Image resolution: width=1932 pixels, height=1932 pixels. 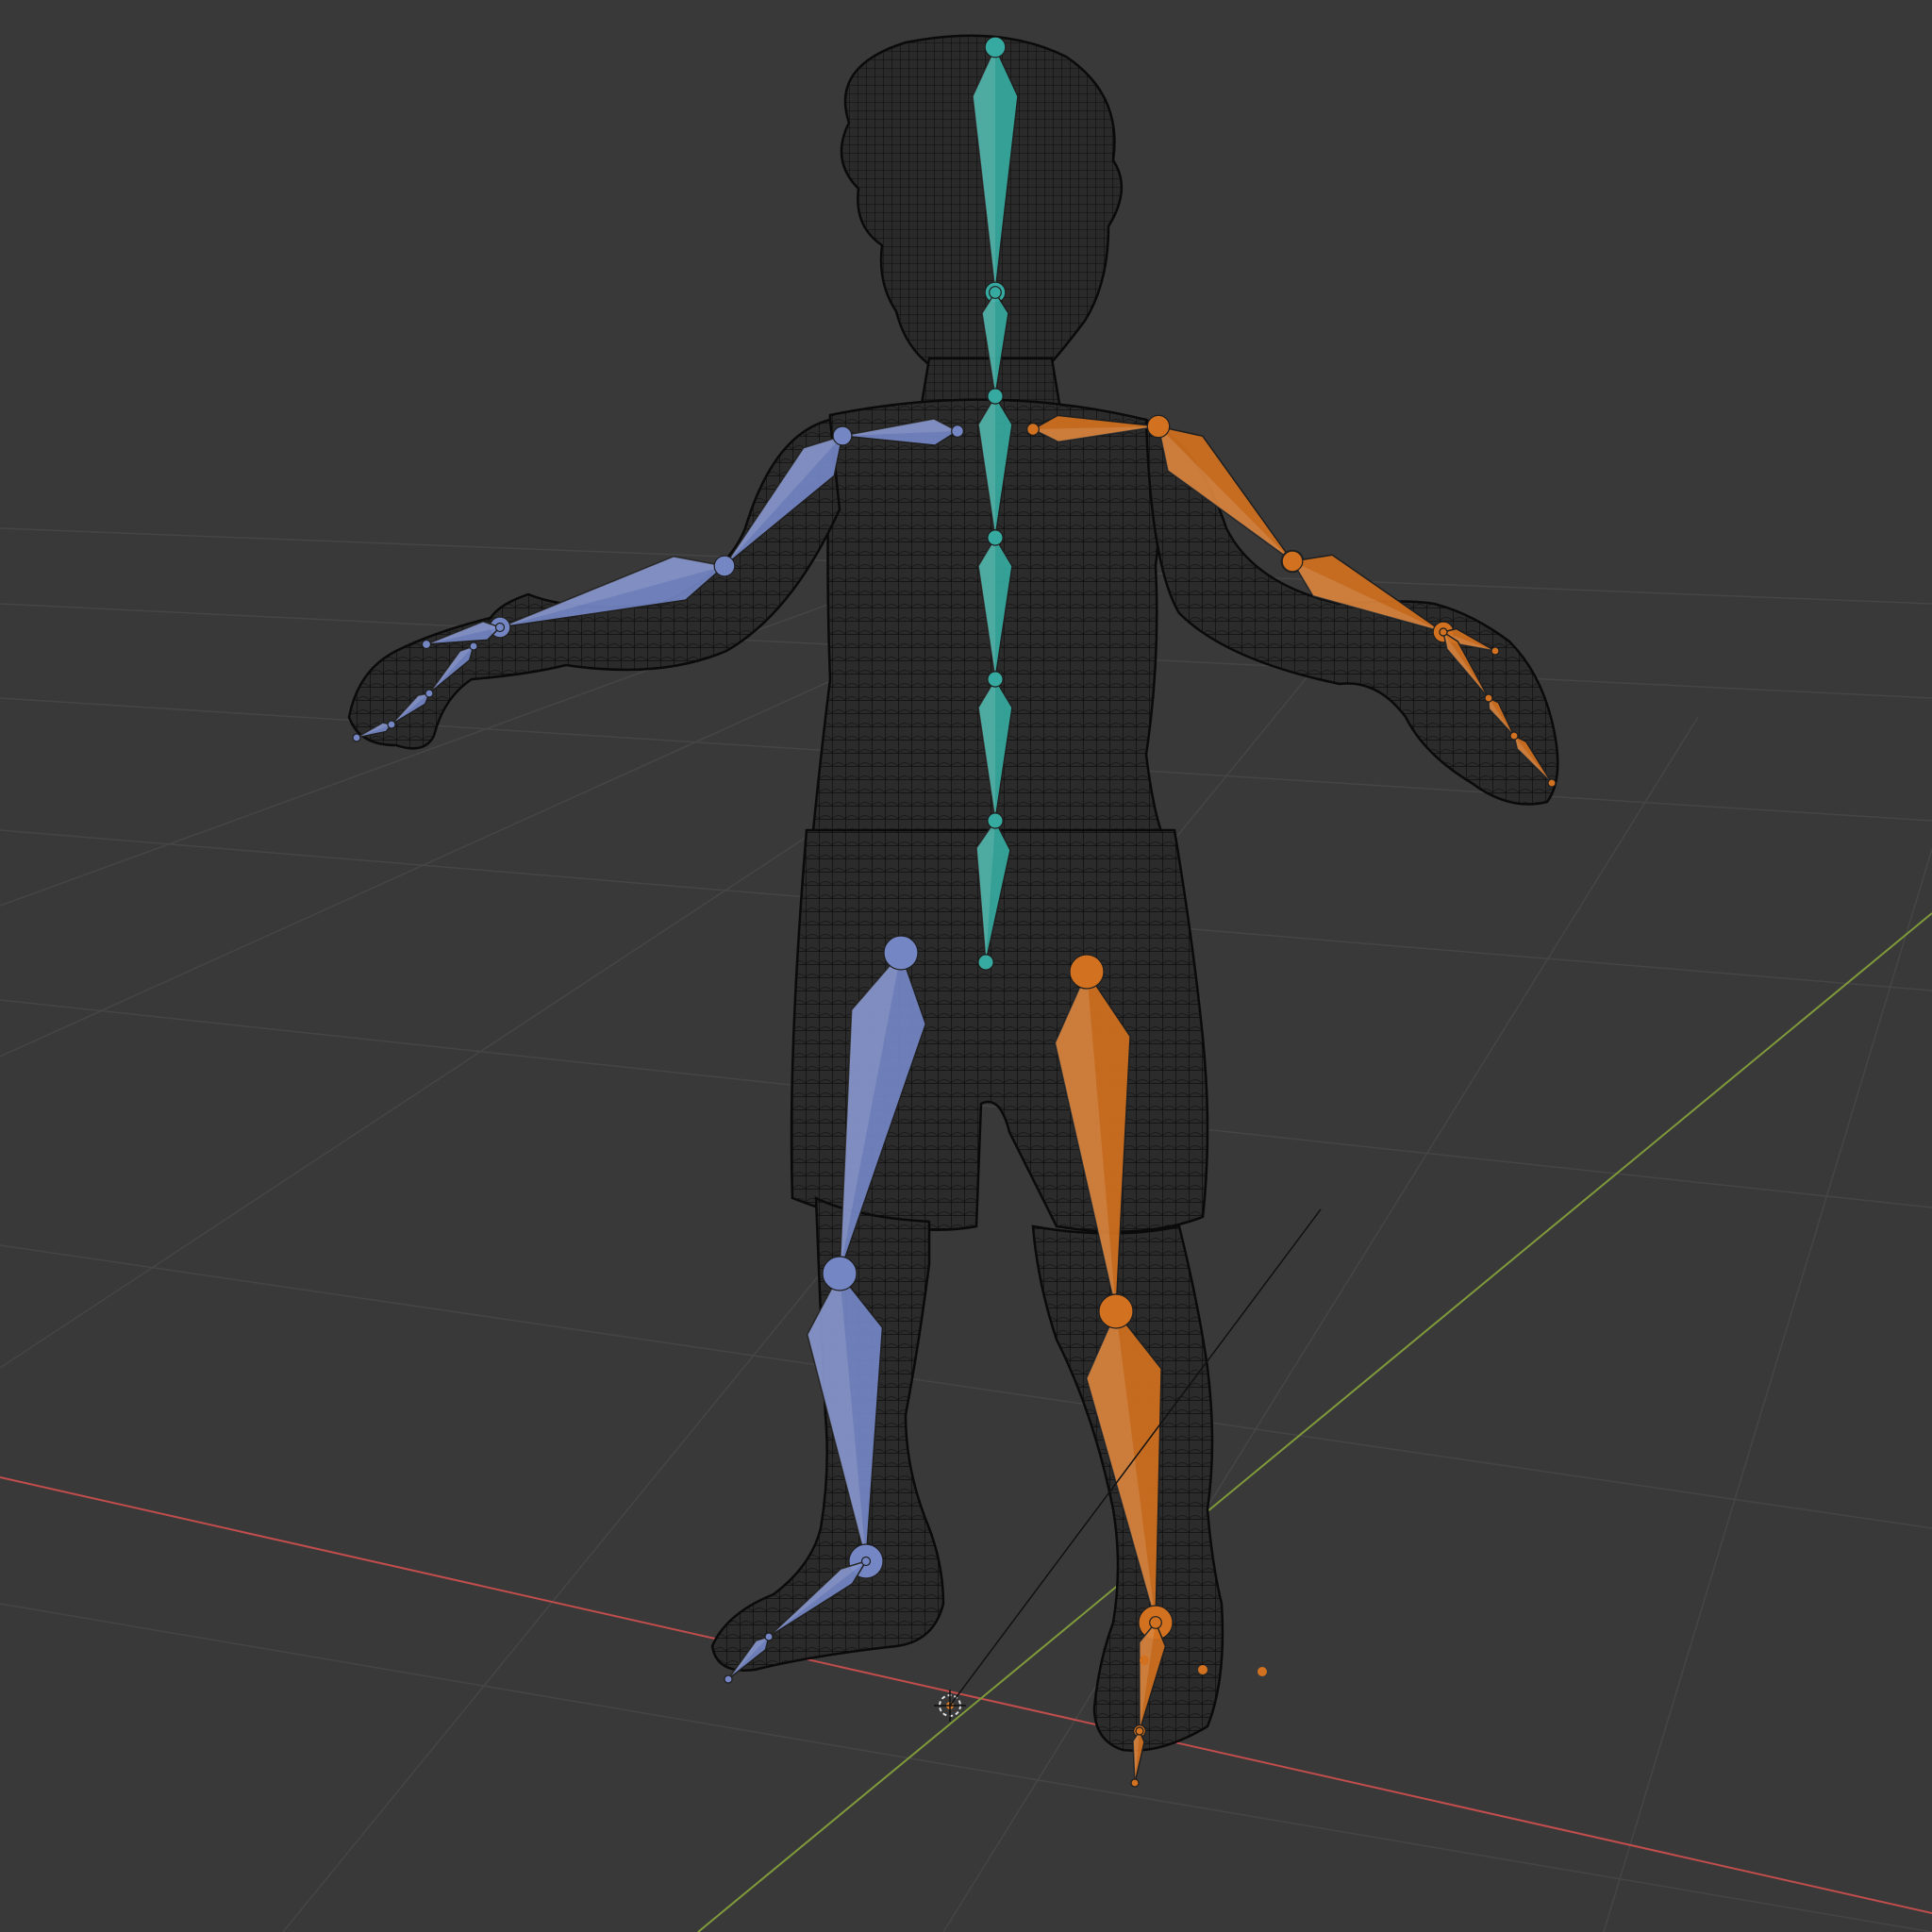 What do you see at coordinates (840, 1273) in the screenshot?
I see `bone-shin-left-head-joint` at bounding box center [840, 1273].